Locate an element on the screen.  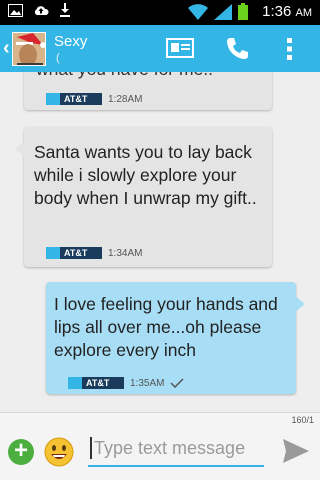
add-icon: + is located at coordinates (20, 450).